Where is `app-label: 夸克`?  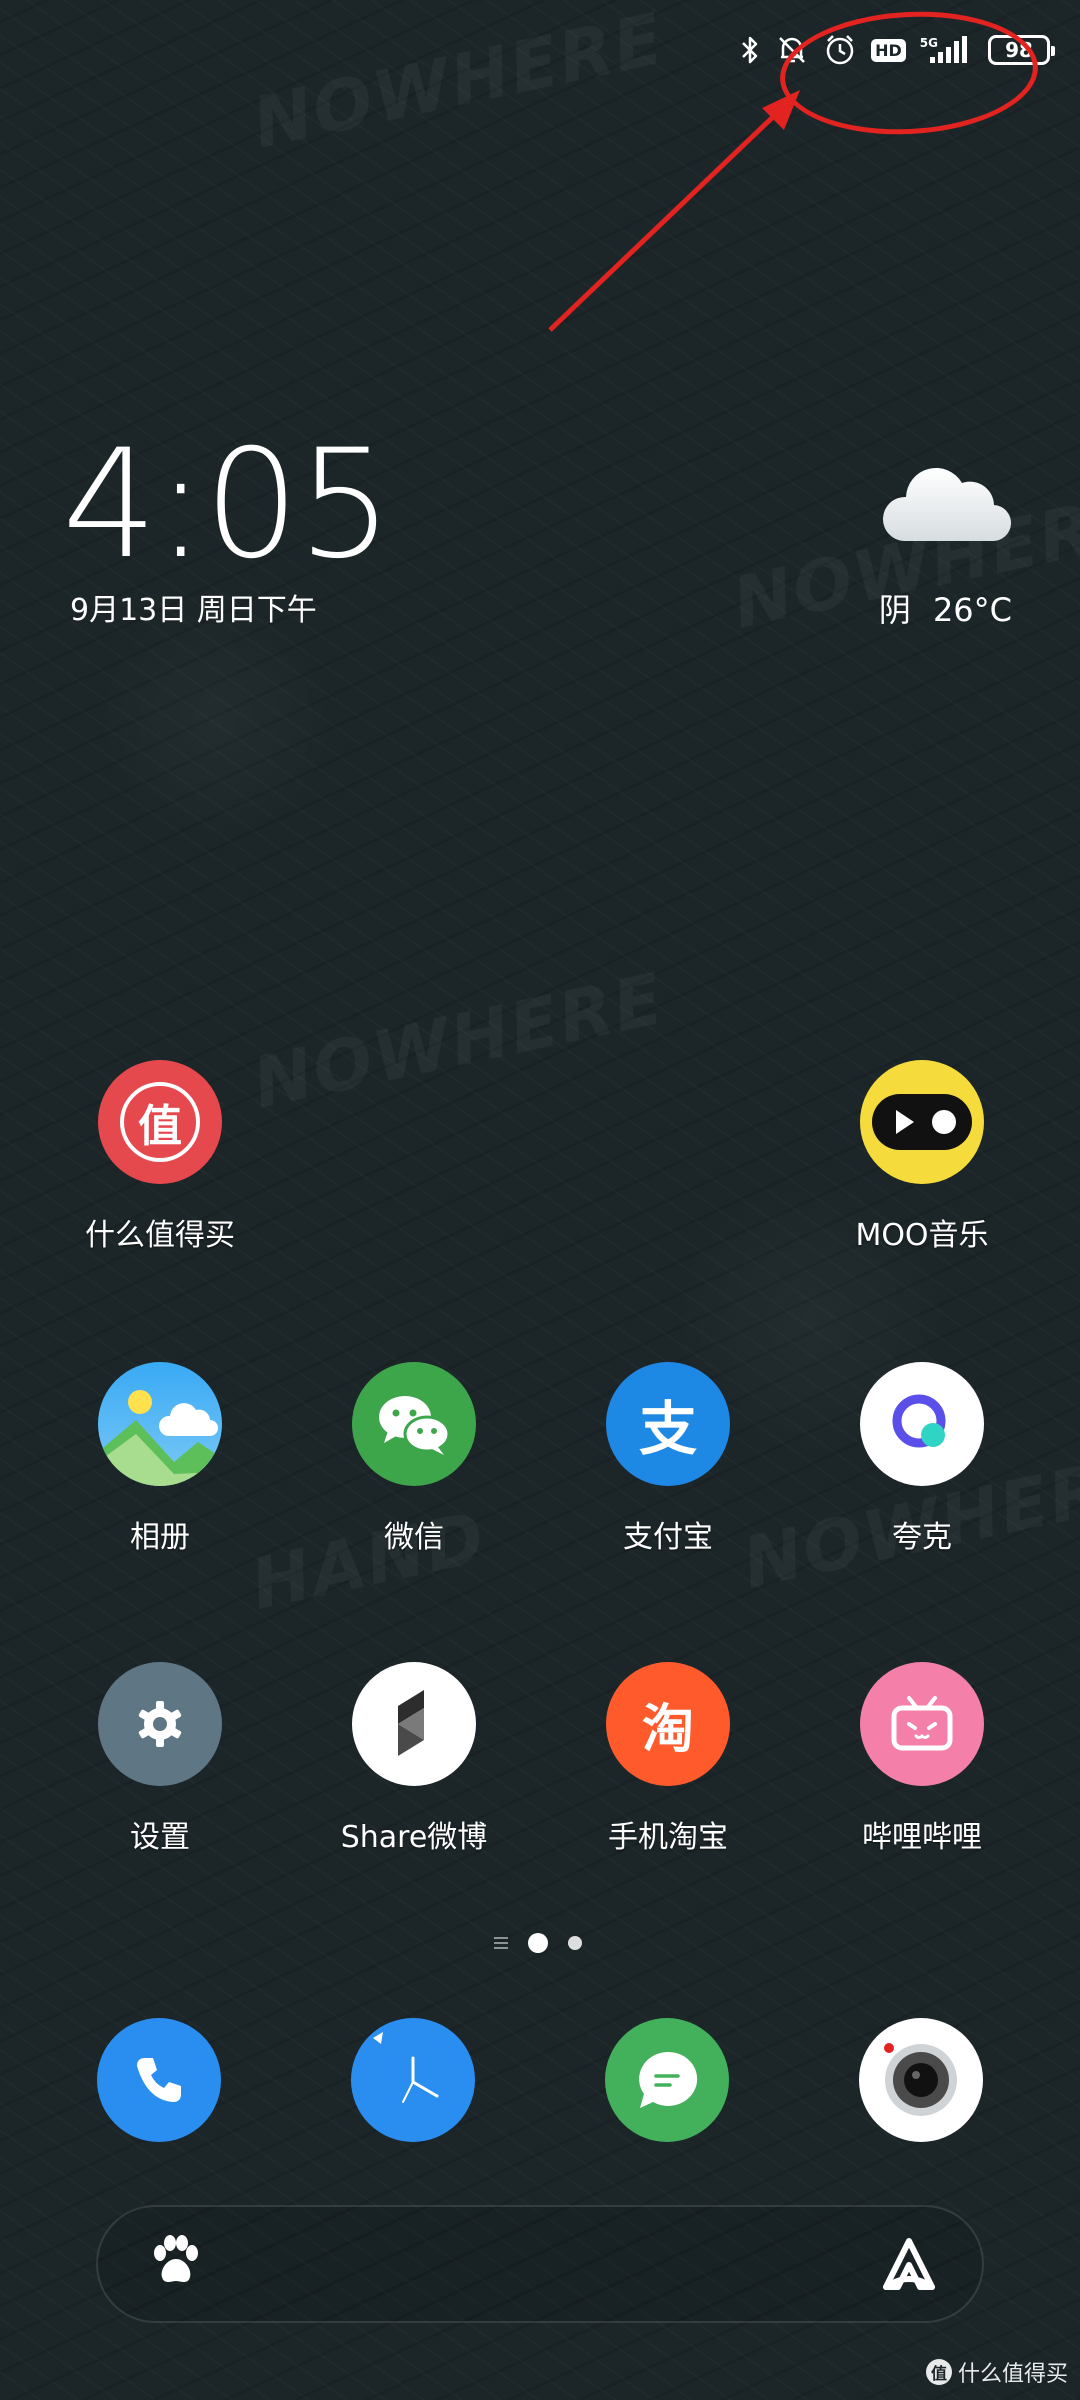
app-label: 夸克 is located at coordinates (922, 1537).